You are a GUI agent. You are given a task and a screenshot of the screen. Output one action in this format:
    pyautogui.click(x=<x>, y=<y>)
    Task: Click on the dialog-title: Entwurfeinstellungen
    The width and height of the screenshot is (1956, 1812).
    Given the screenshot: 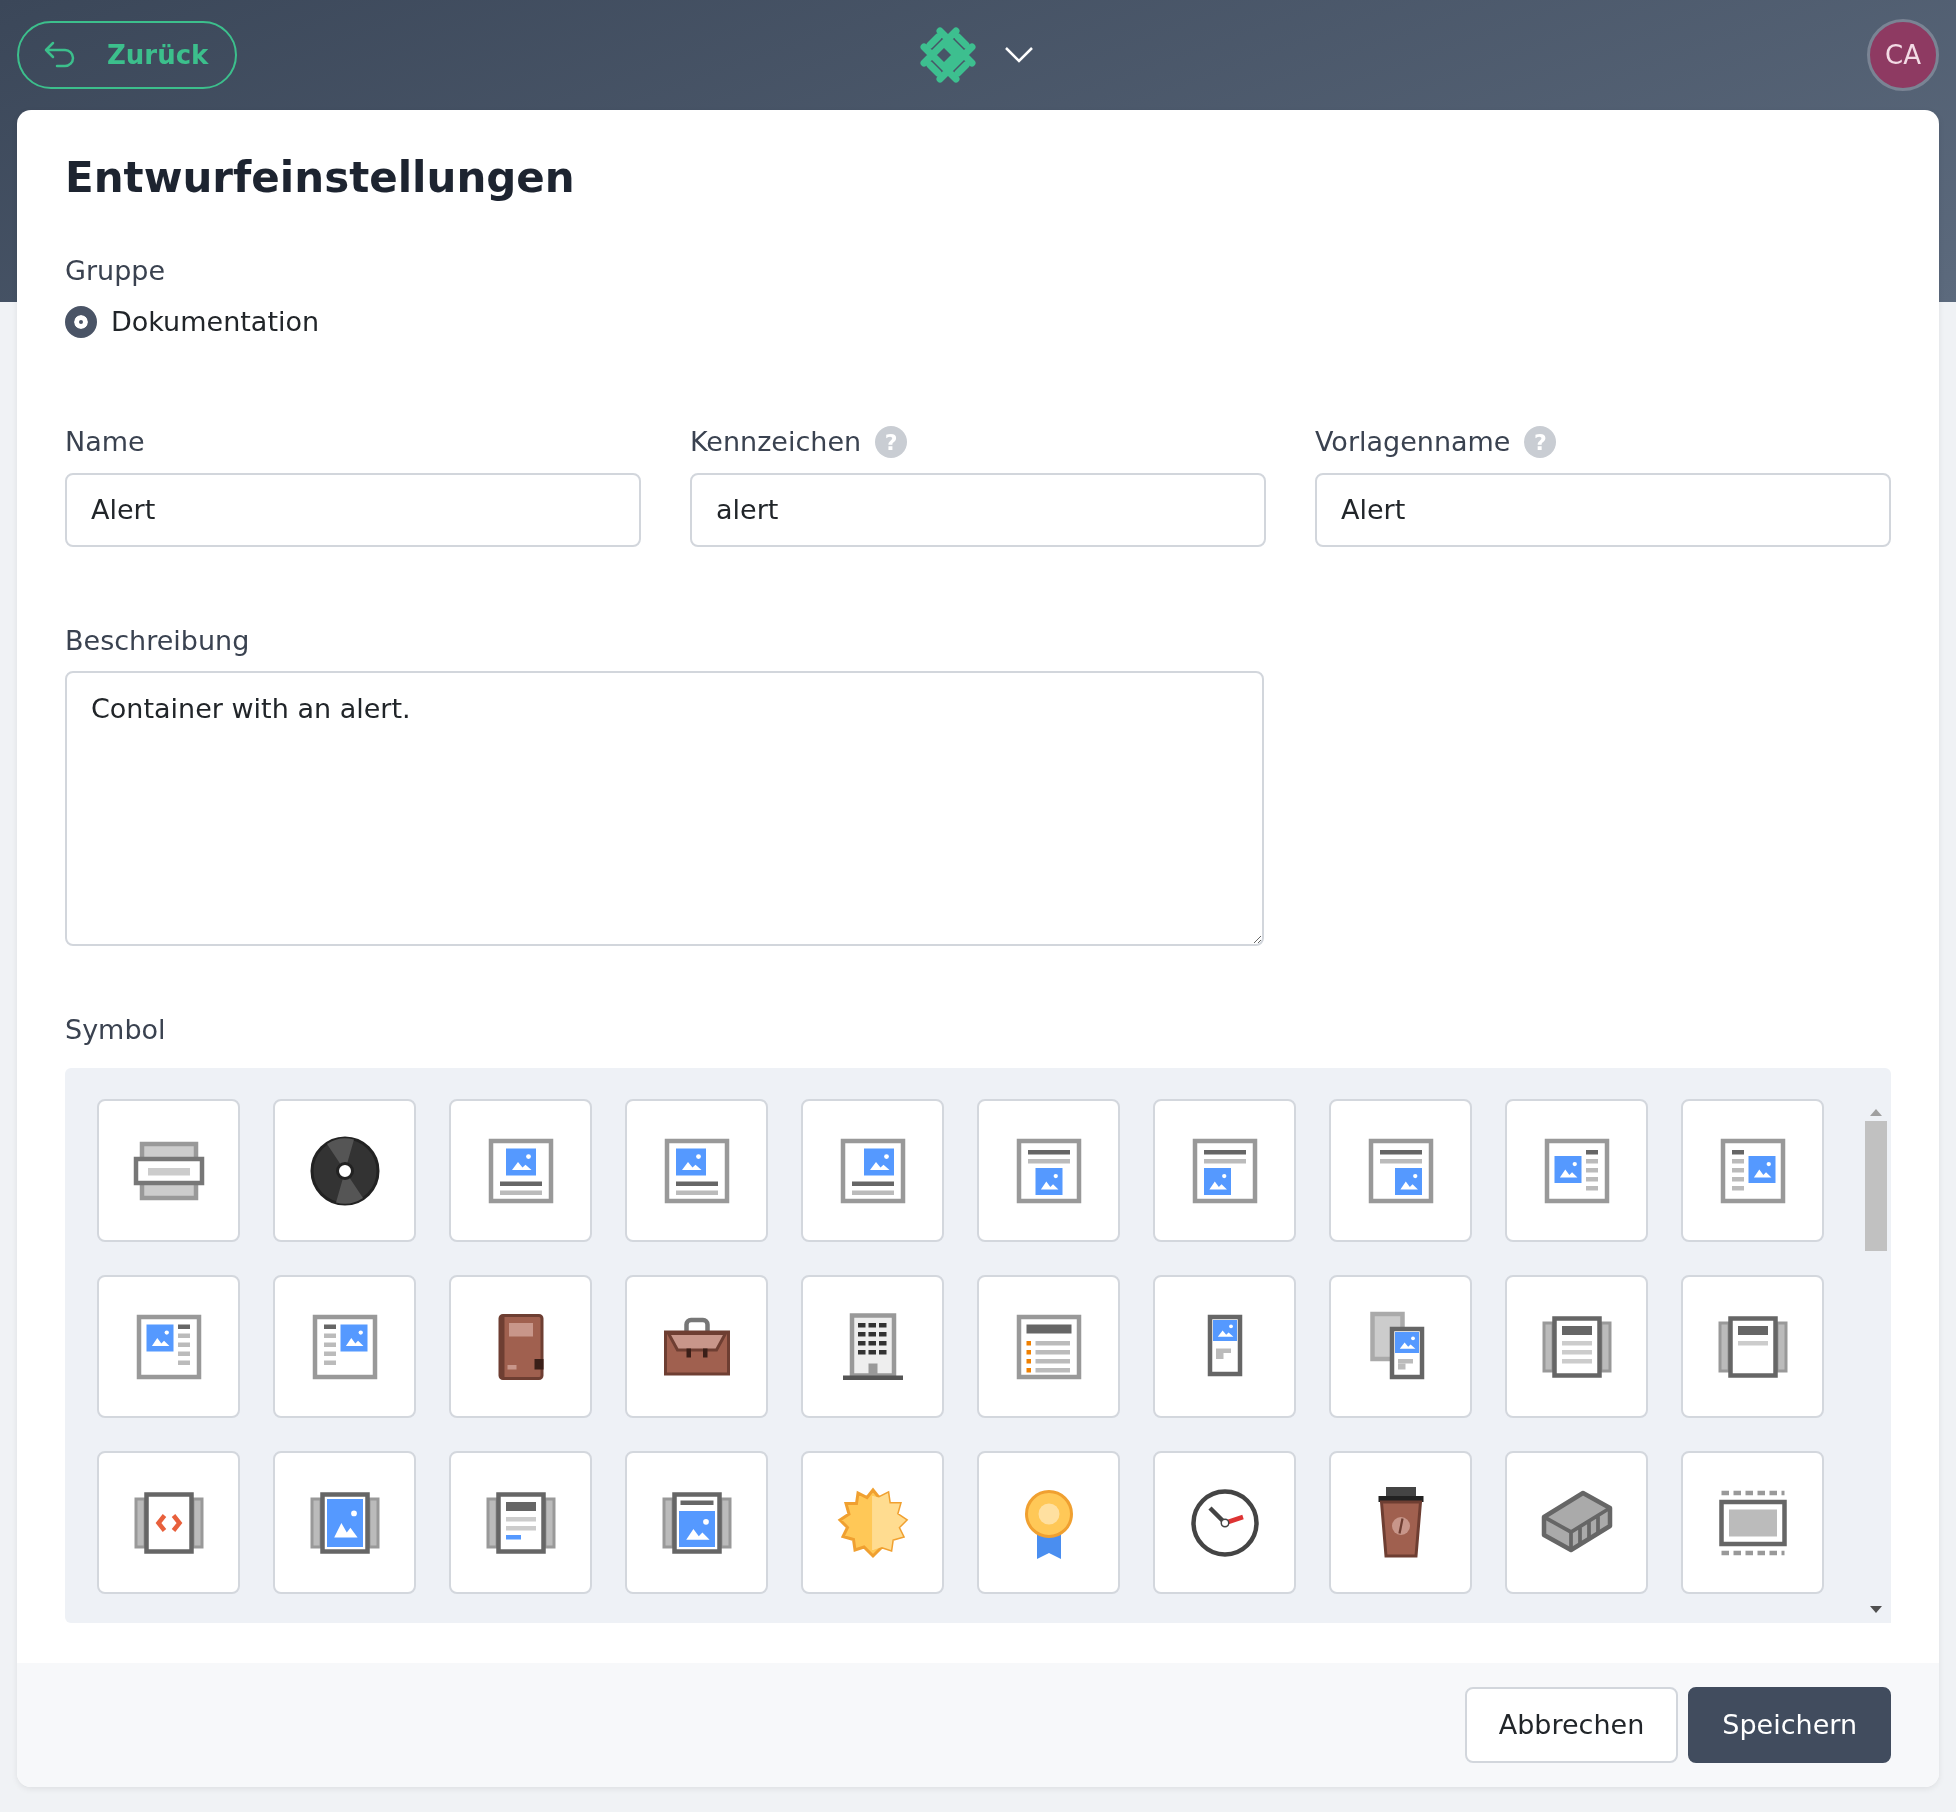 What is the action you would take?
    pyautogui.click(x=320, y=178)
    